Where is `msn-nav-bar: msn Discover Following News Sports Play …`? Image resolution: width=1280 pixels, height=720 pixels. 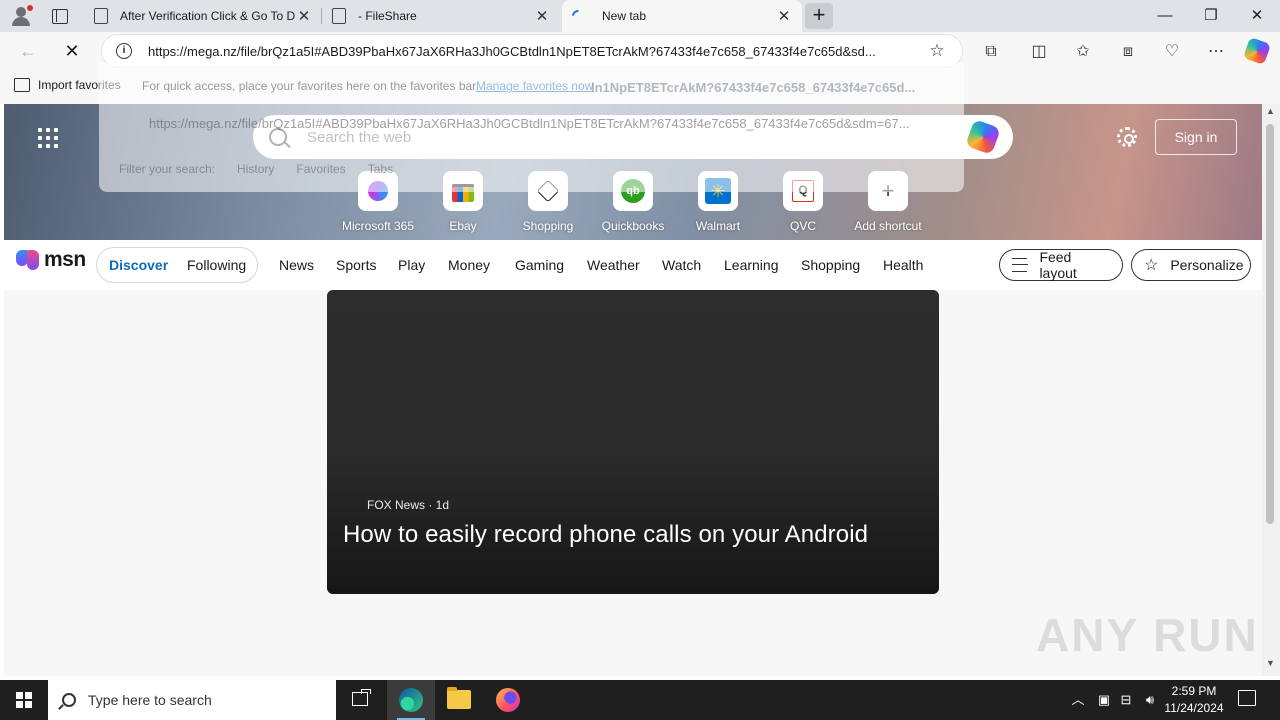 msn-nav-bar: msn Discover Following News Sports Play … is located at coordinates (633, 265).